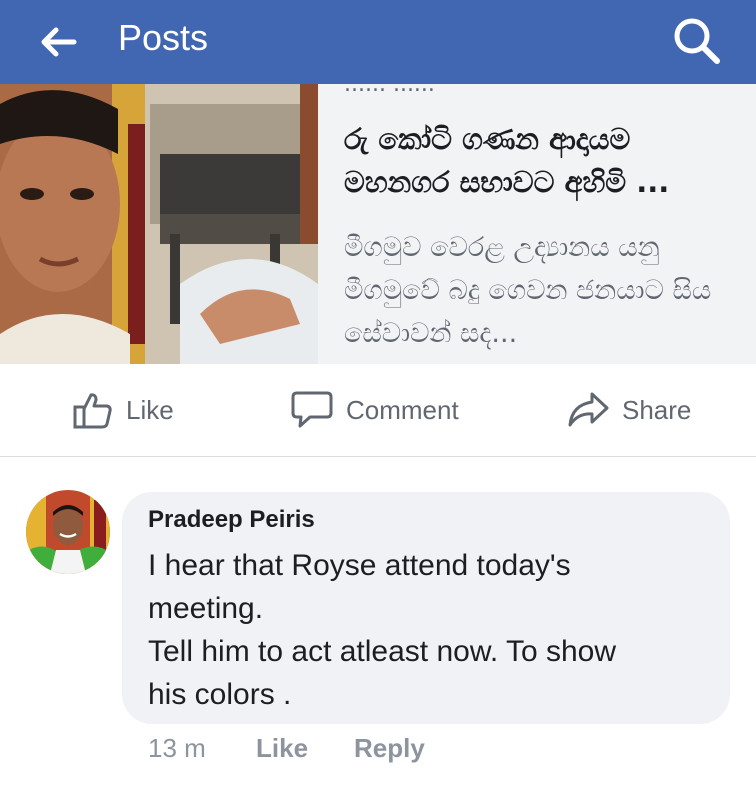 The height and width of the screenshot is (786, 756). What do you see at coordinates (588, 409) in the screenshot?
I see `share-arrow-icon` at bounding box center [588, 409].